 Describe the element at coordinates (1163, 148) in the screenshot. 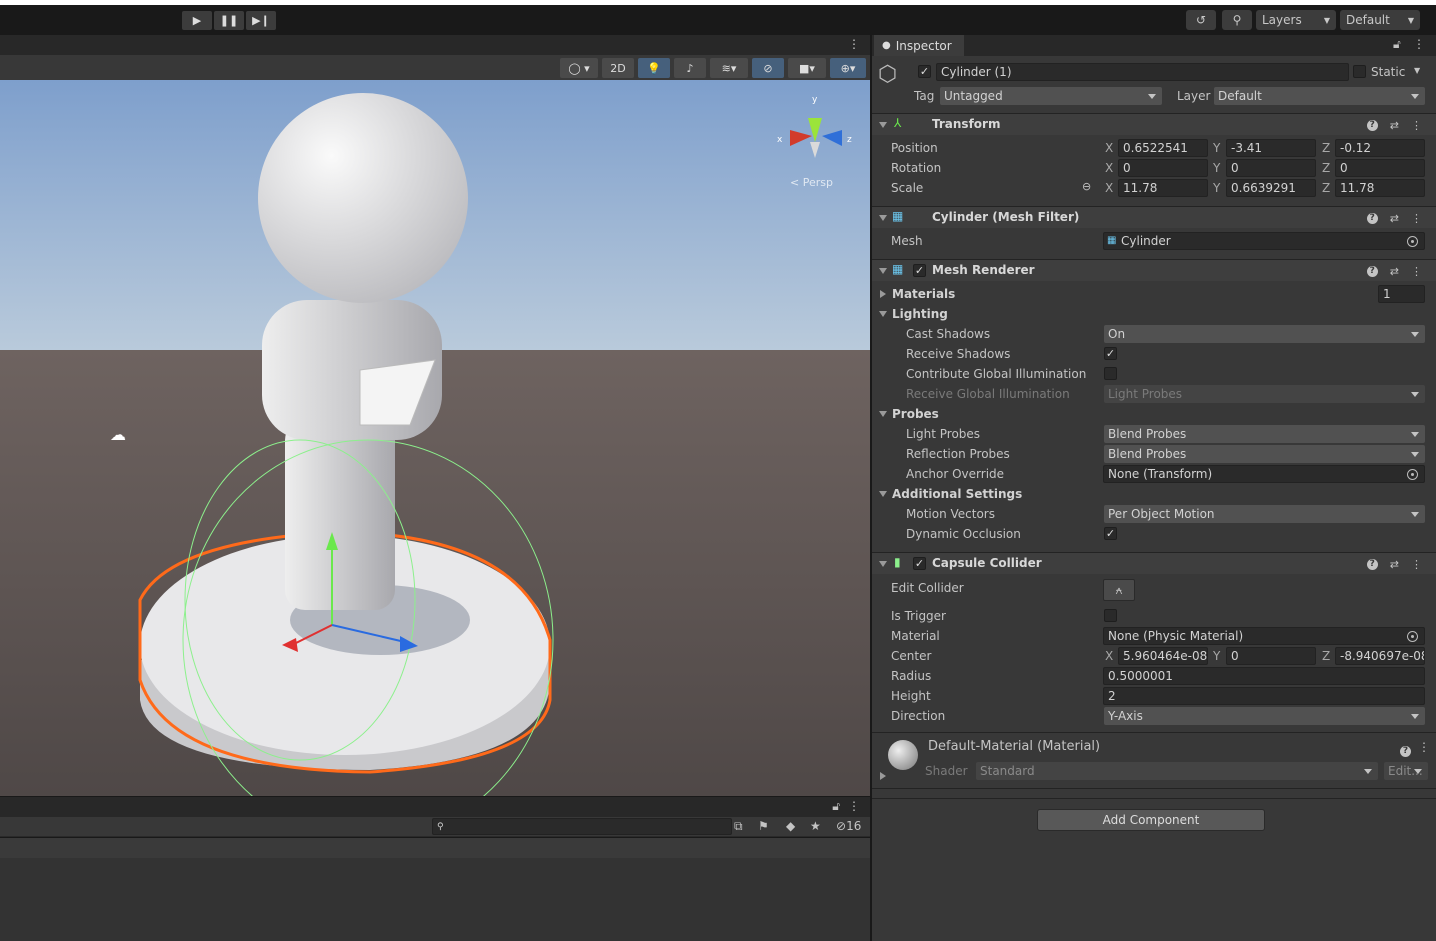

I see `position-x-input: 0.6522541` at that location.